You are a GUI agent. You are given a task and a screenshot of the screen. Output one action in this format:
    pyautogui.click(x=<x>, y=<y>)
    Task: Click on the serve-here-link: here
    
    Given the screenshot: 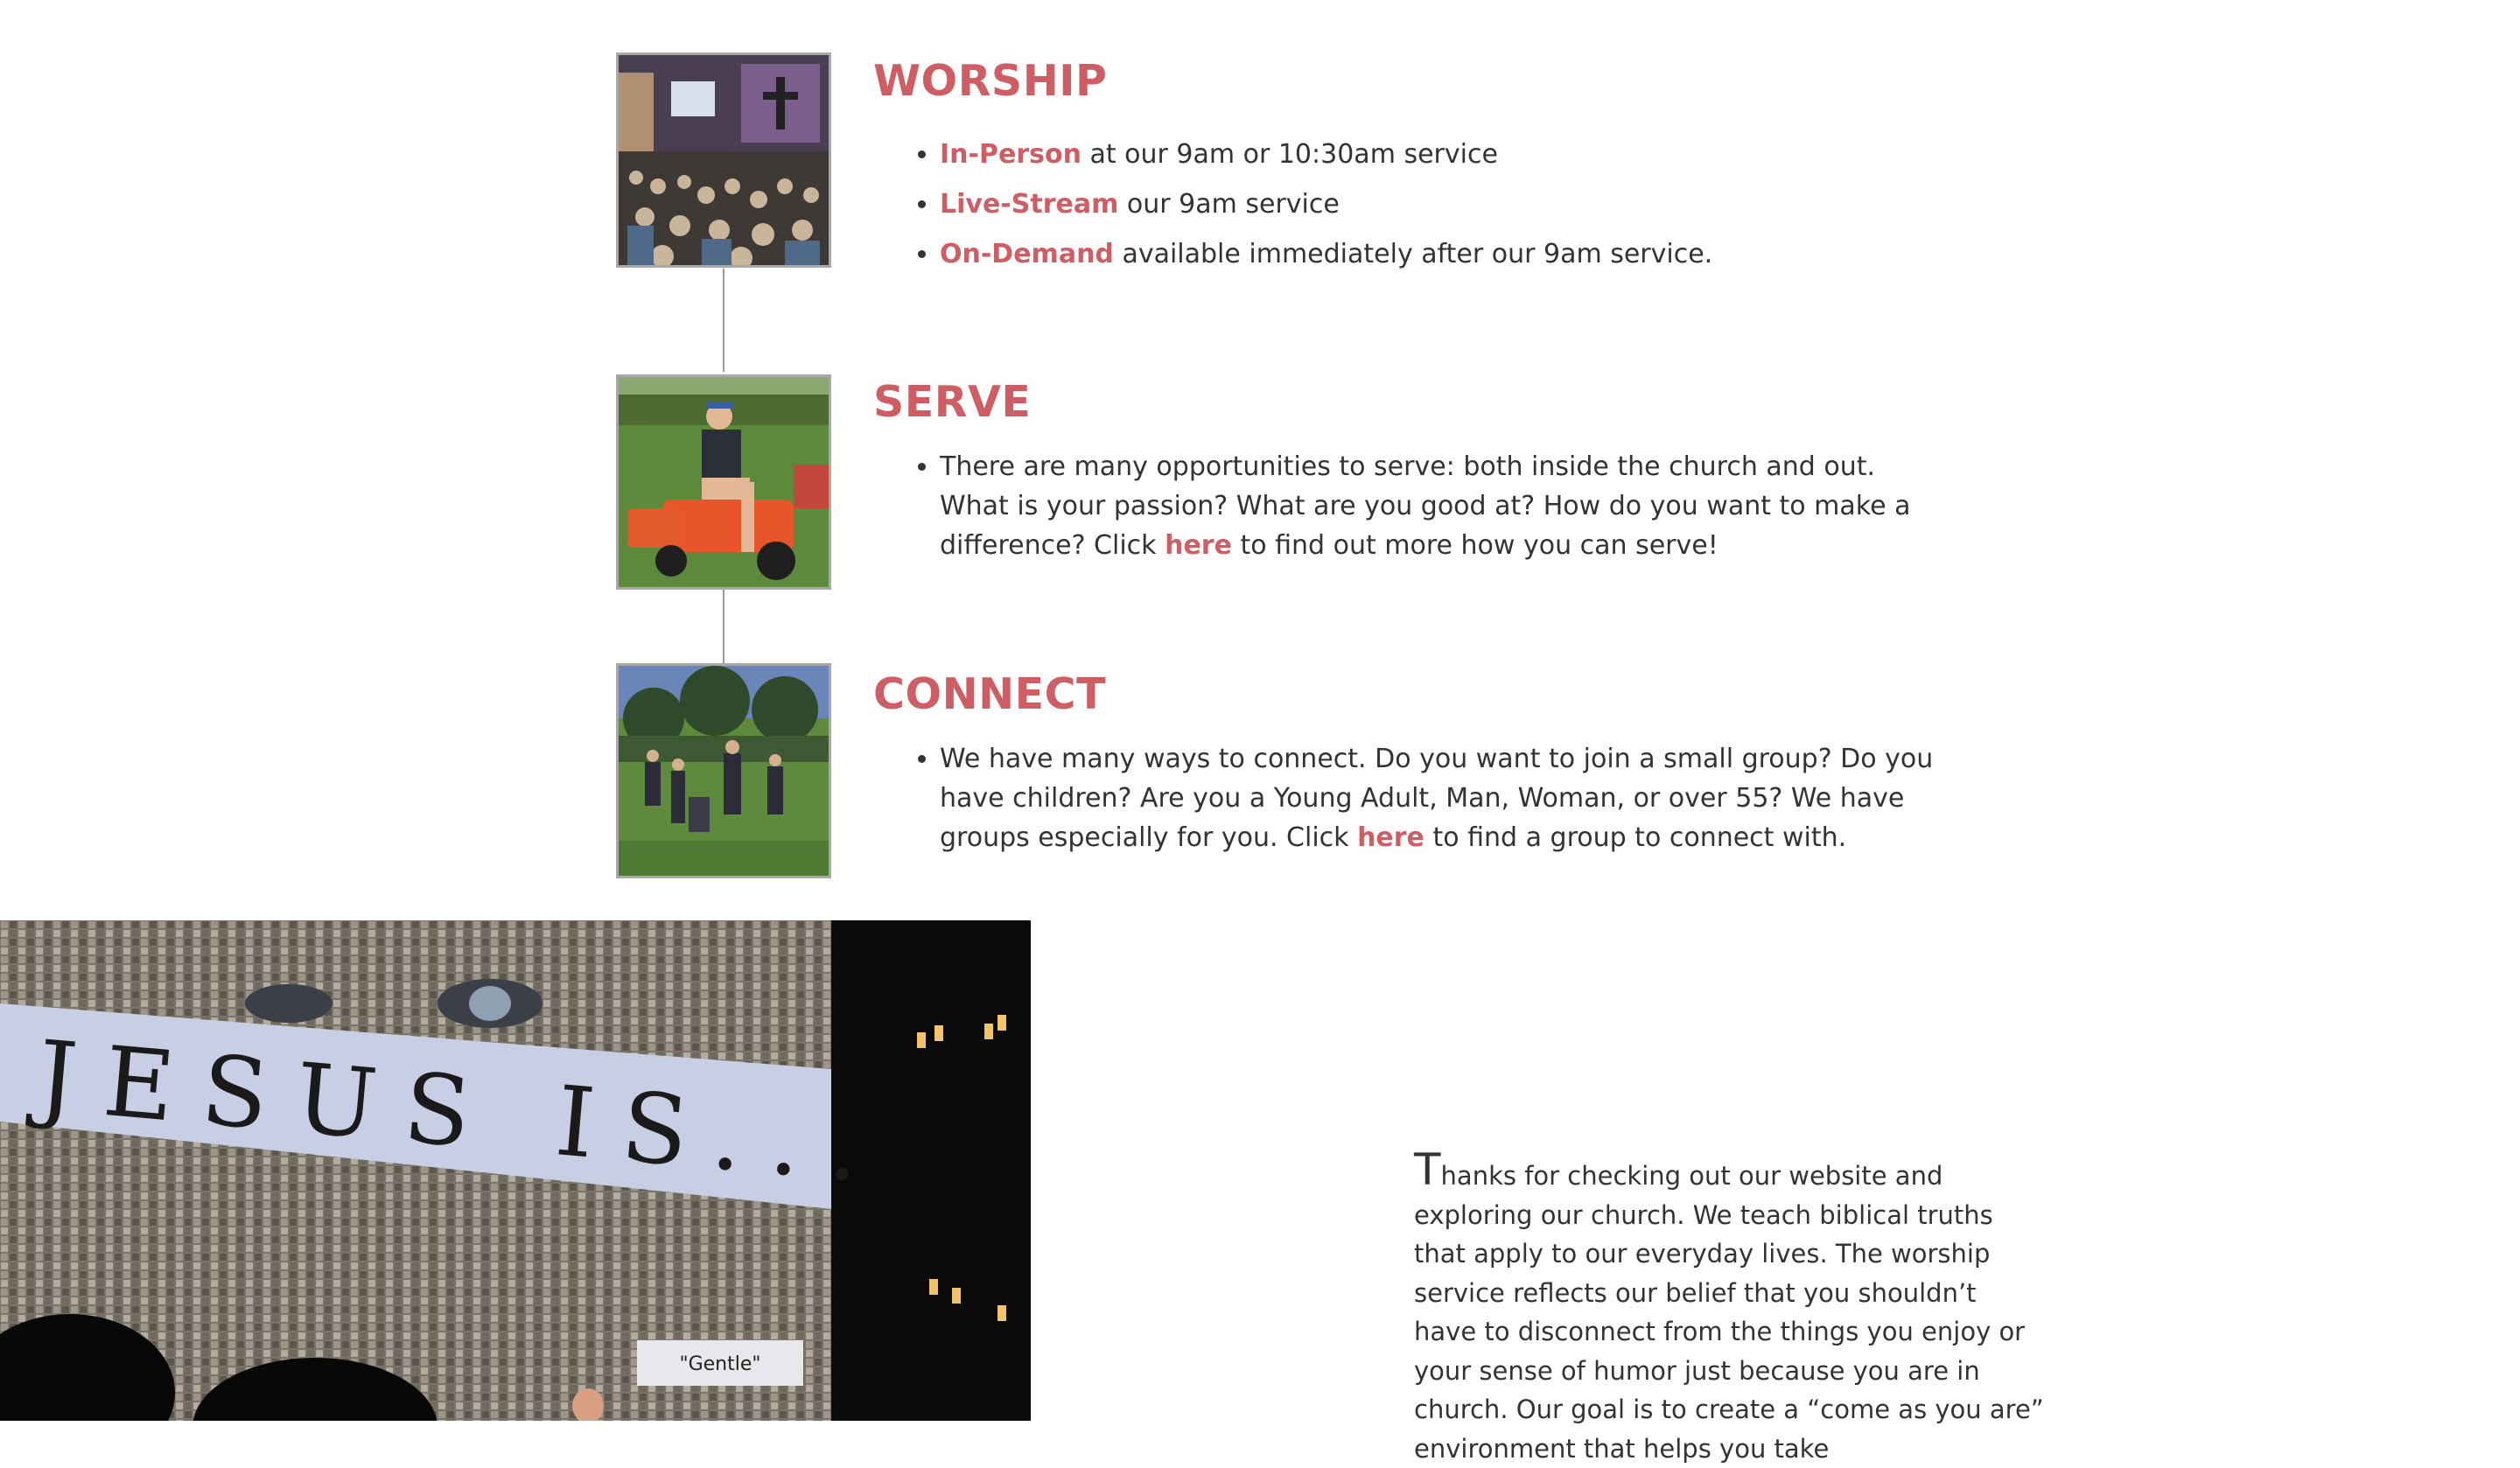 What is the action you would take?
    pyautogui.click(x=1198, y=545)
    